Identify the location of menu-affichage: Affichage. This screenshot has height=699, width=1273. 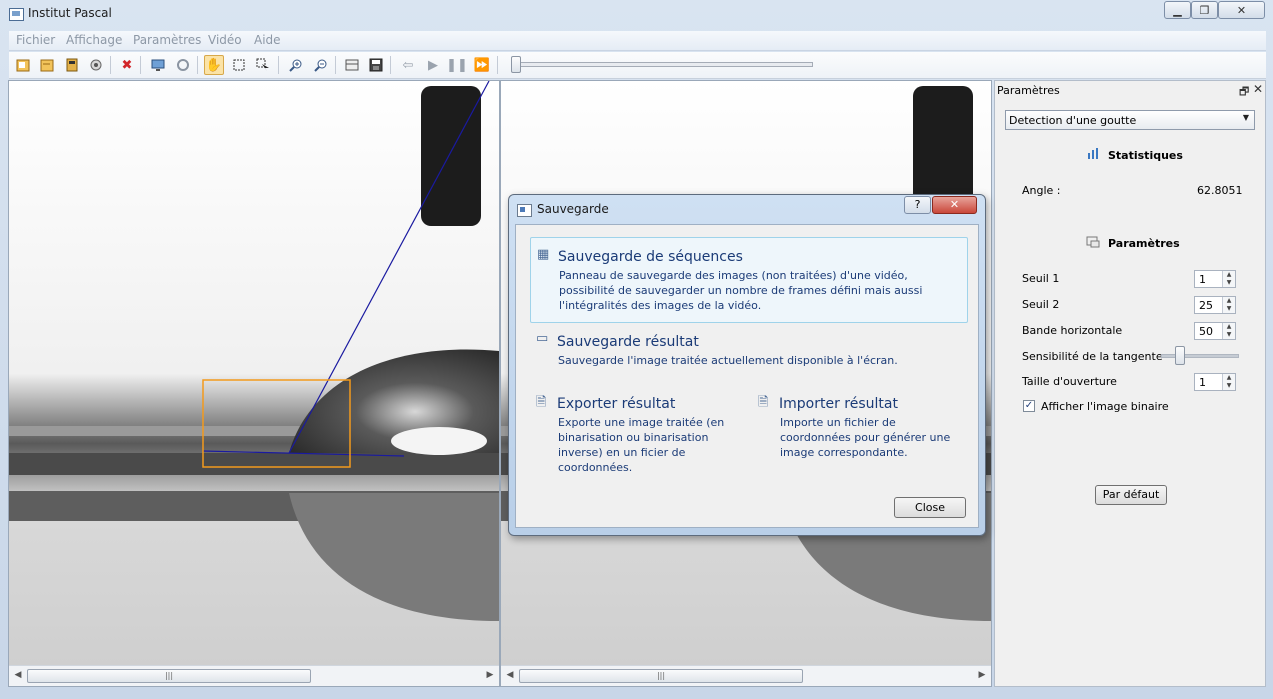
(94, 40).